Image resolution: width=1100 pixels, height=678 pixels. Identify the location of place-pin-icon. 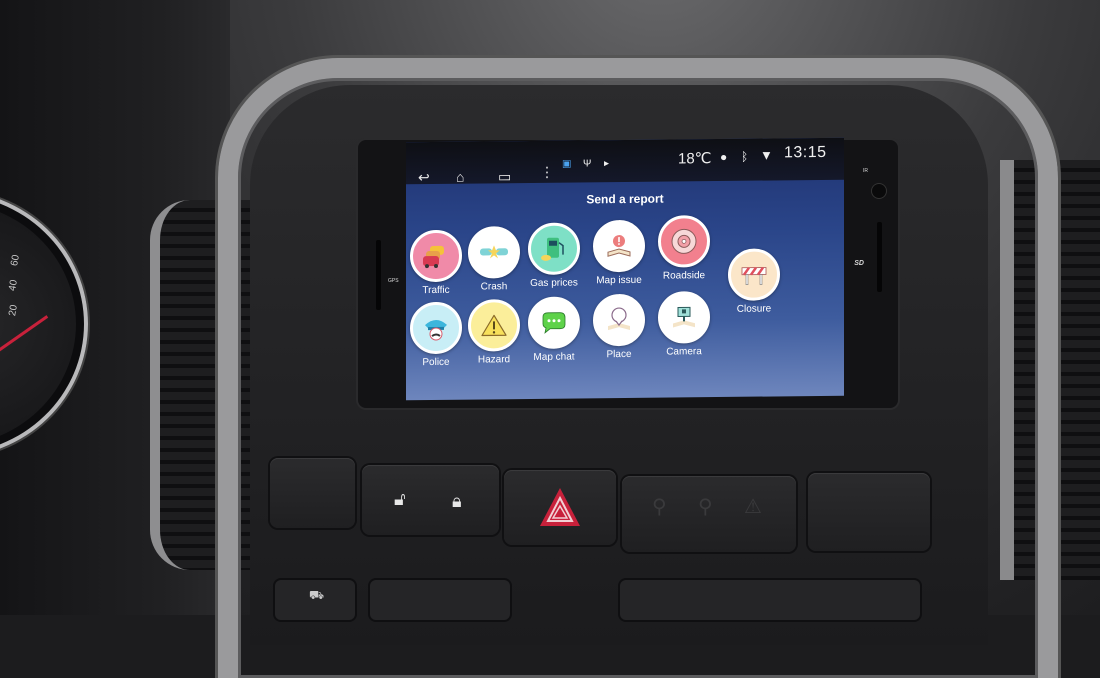
(619, 320).